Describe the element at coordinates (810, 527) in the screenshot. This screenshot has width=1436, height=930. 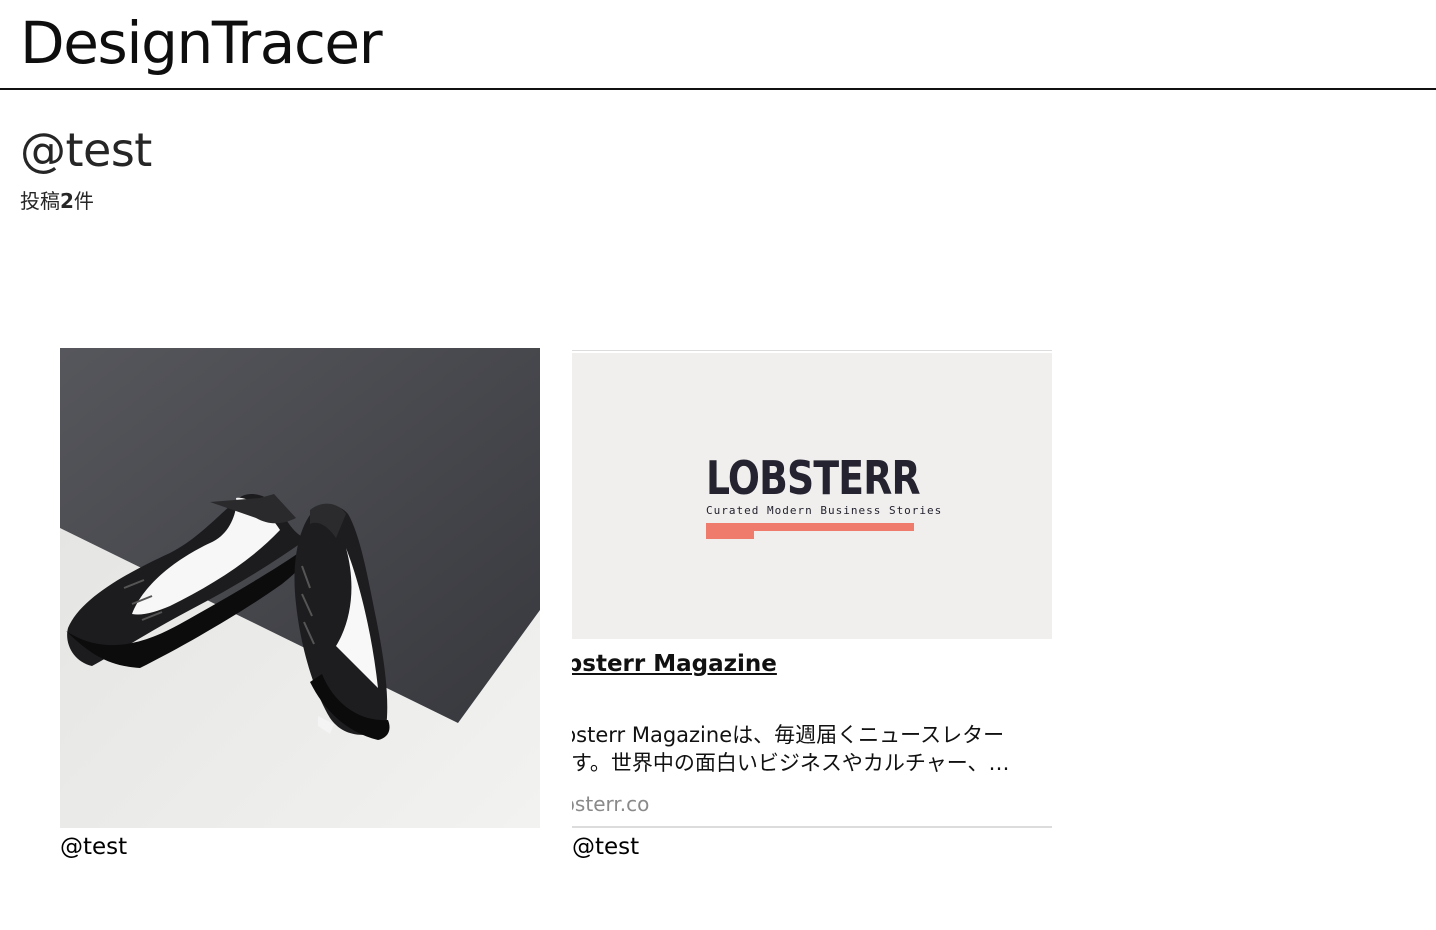
I see `logo-accent-bar` at that location.